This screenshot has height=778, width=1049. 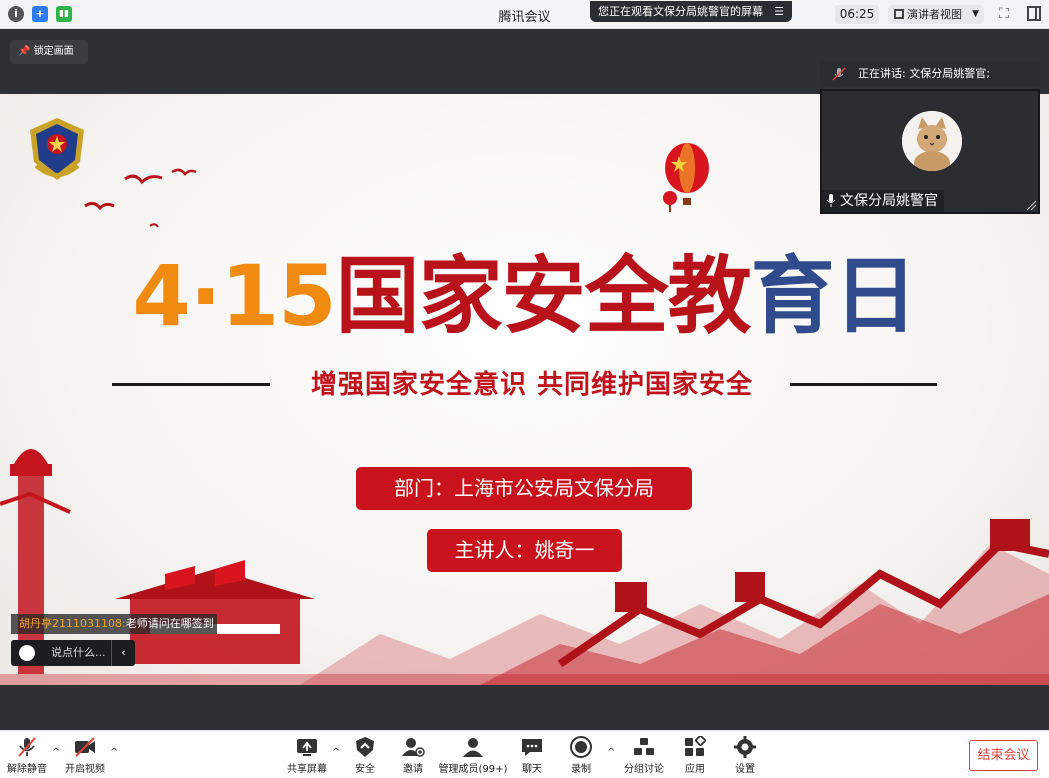 What do you see at coordinates (85, 769) in the screenshot?
I see `start-video-label: 开启视频` at bounding box center [85, 769].